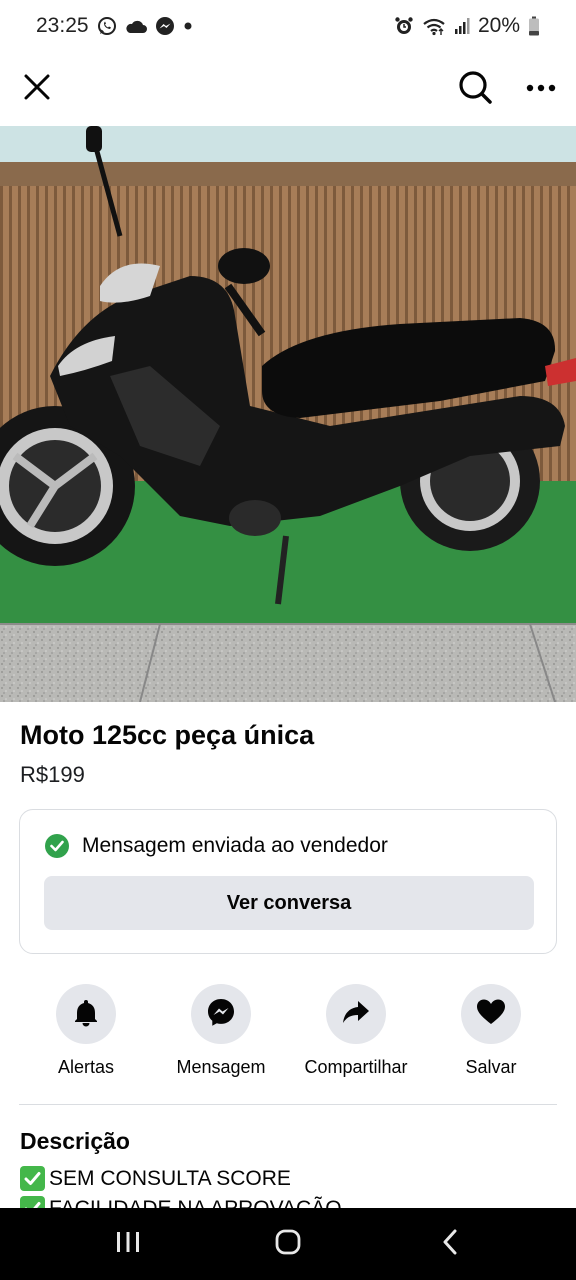  I want to click on more-icon, so click(541, 89).